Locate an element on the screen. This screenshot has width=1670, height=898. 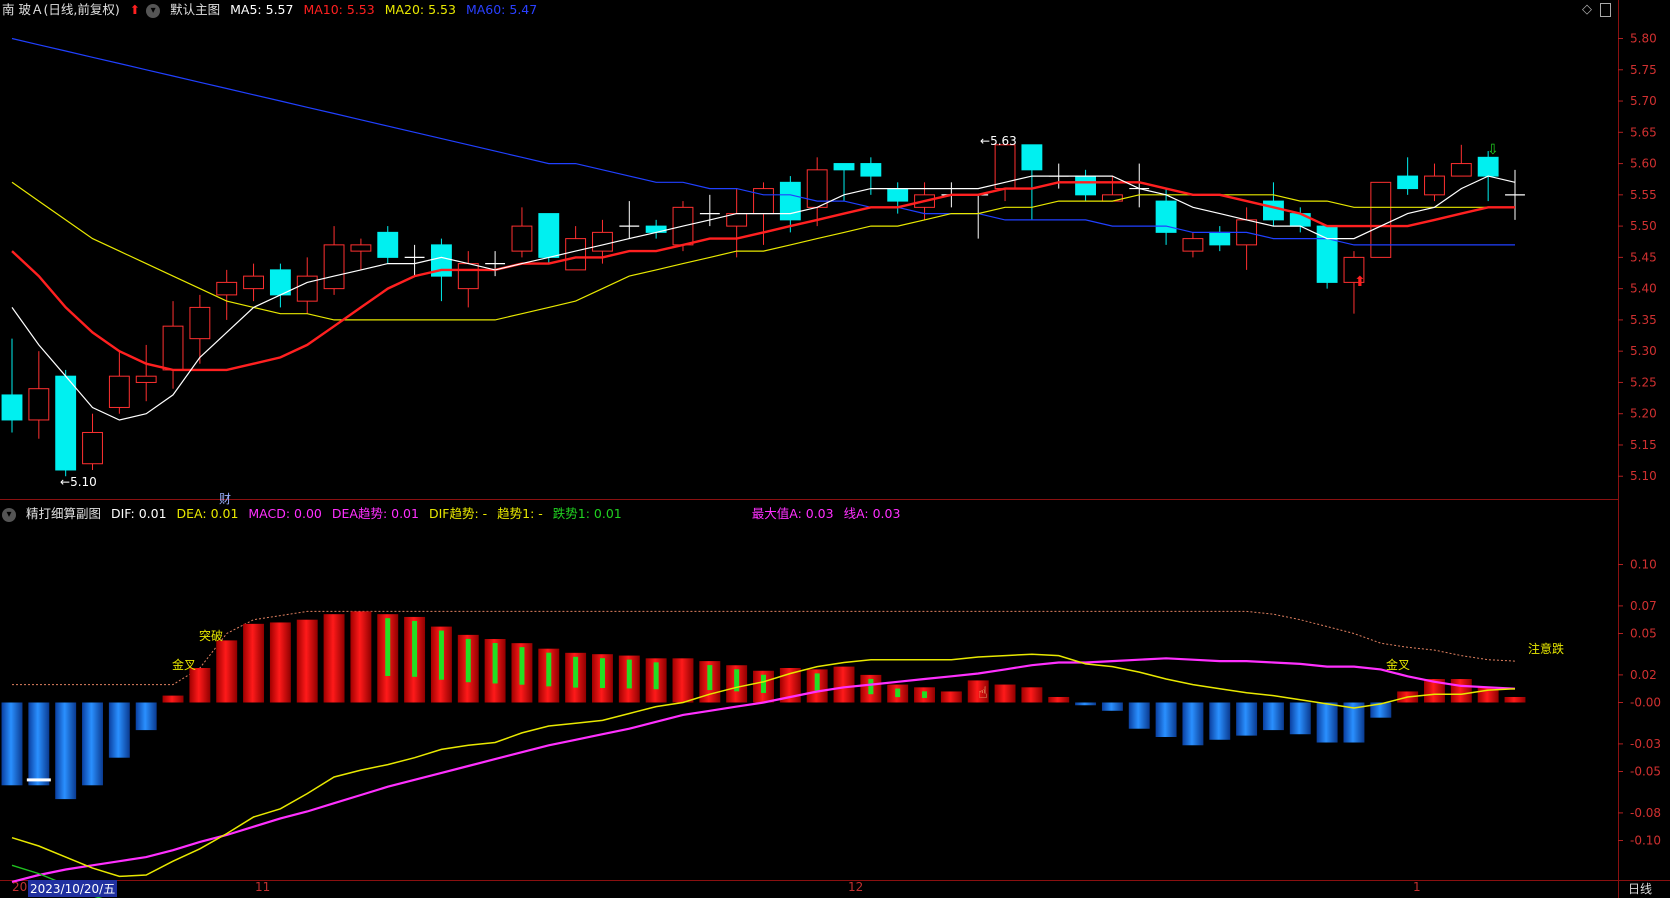
price-label: 5.20 is located at coordinates (1643, 414).